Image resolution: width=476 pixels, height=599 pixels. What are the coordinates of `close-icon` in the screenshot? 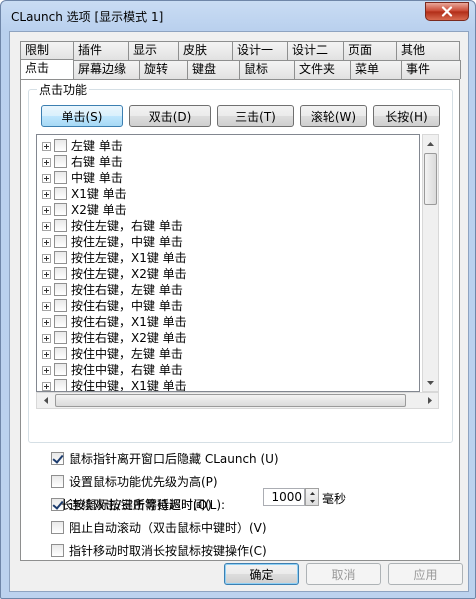 It's located at (447, 11).